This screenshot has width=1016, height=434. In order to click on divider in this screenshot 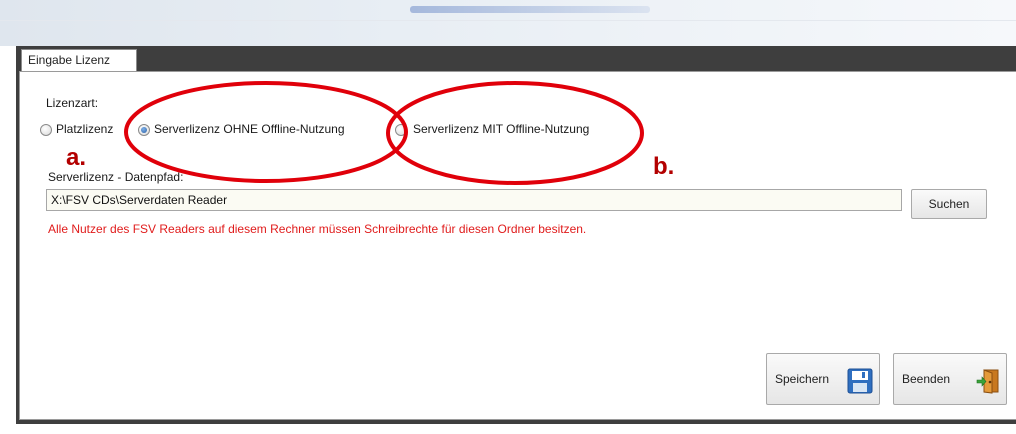, I will do `click(508, 20)`.